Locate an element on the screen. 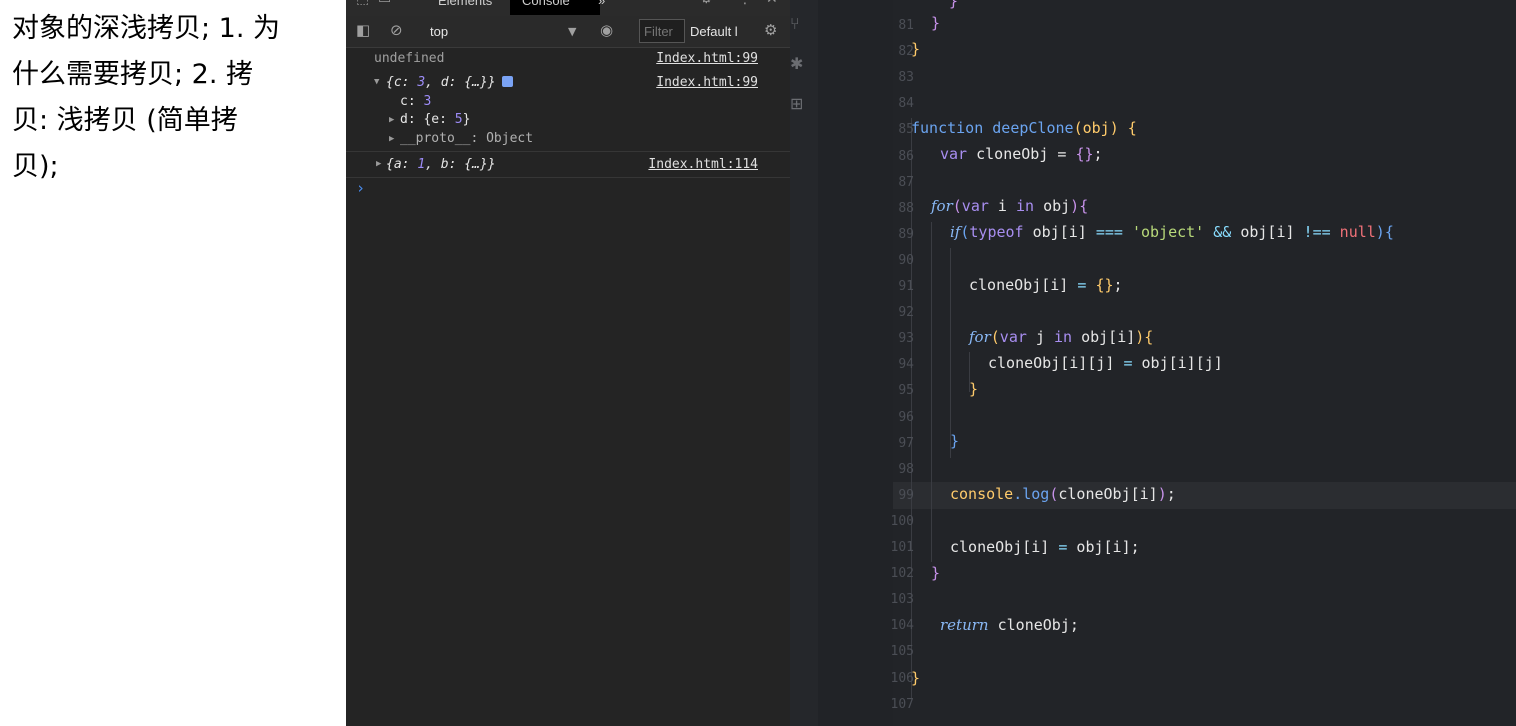  line-number: 97 is located at coordinates (906, 443).